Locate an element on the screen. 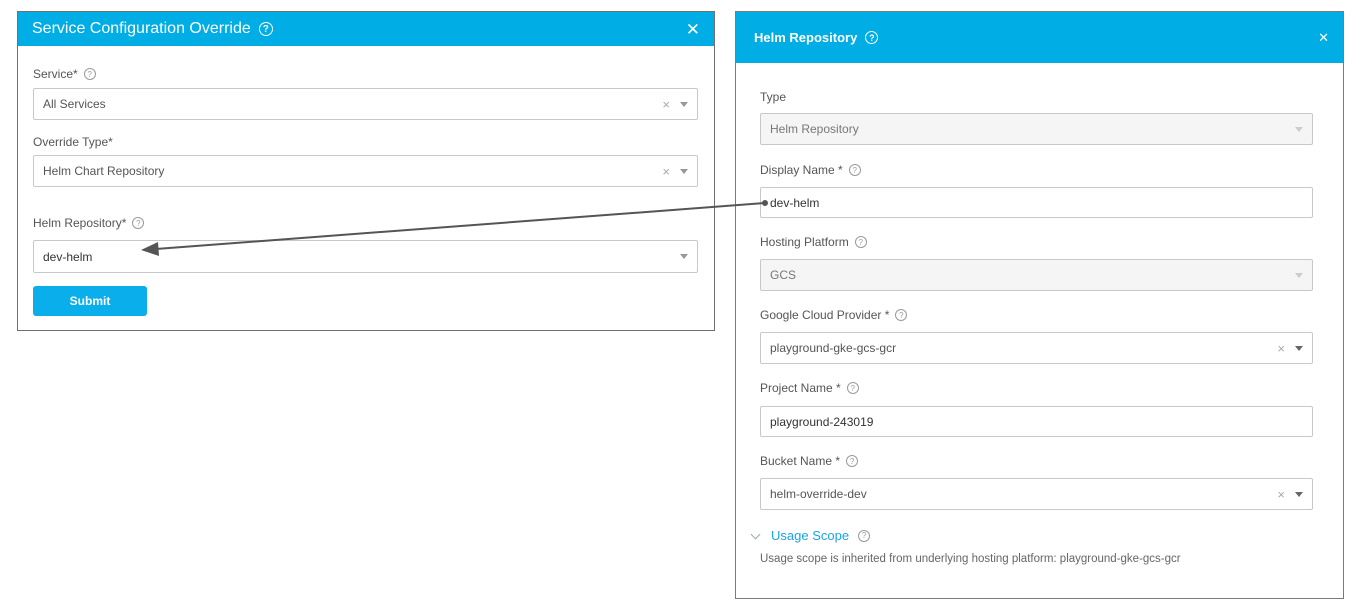 The width and height of the screenshot is (1354, 610). helm-repository-label: Helm Repository* ? is located at coordinates (89, 223).